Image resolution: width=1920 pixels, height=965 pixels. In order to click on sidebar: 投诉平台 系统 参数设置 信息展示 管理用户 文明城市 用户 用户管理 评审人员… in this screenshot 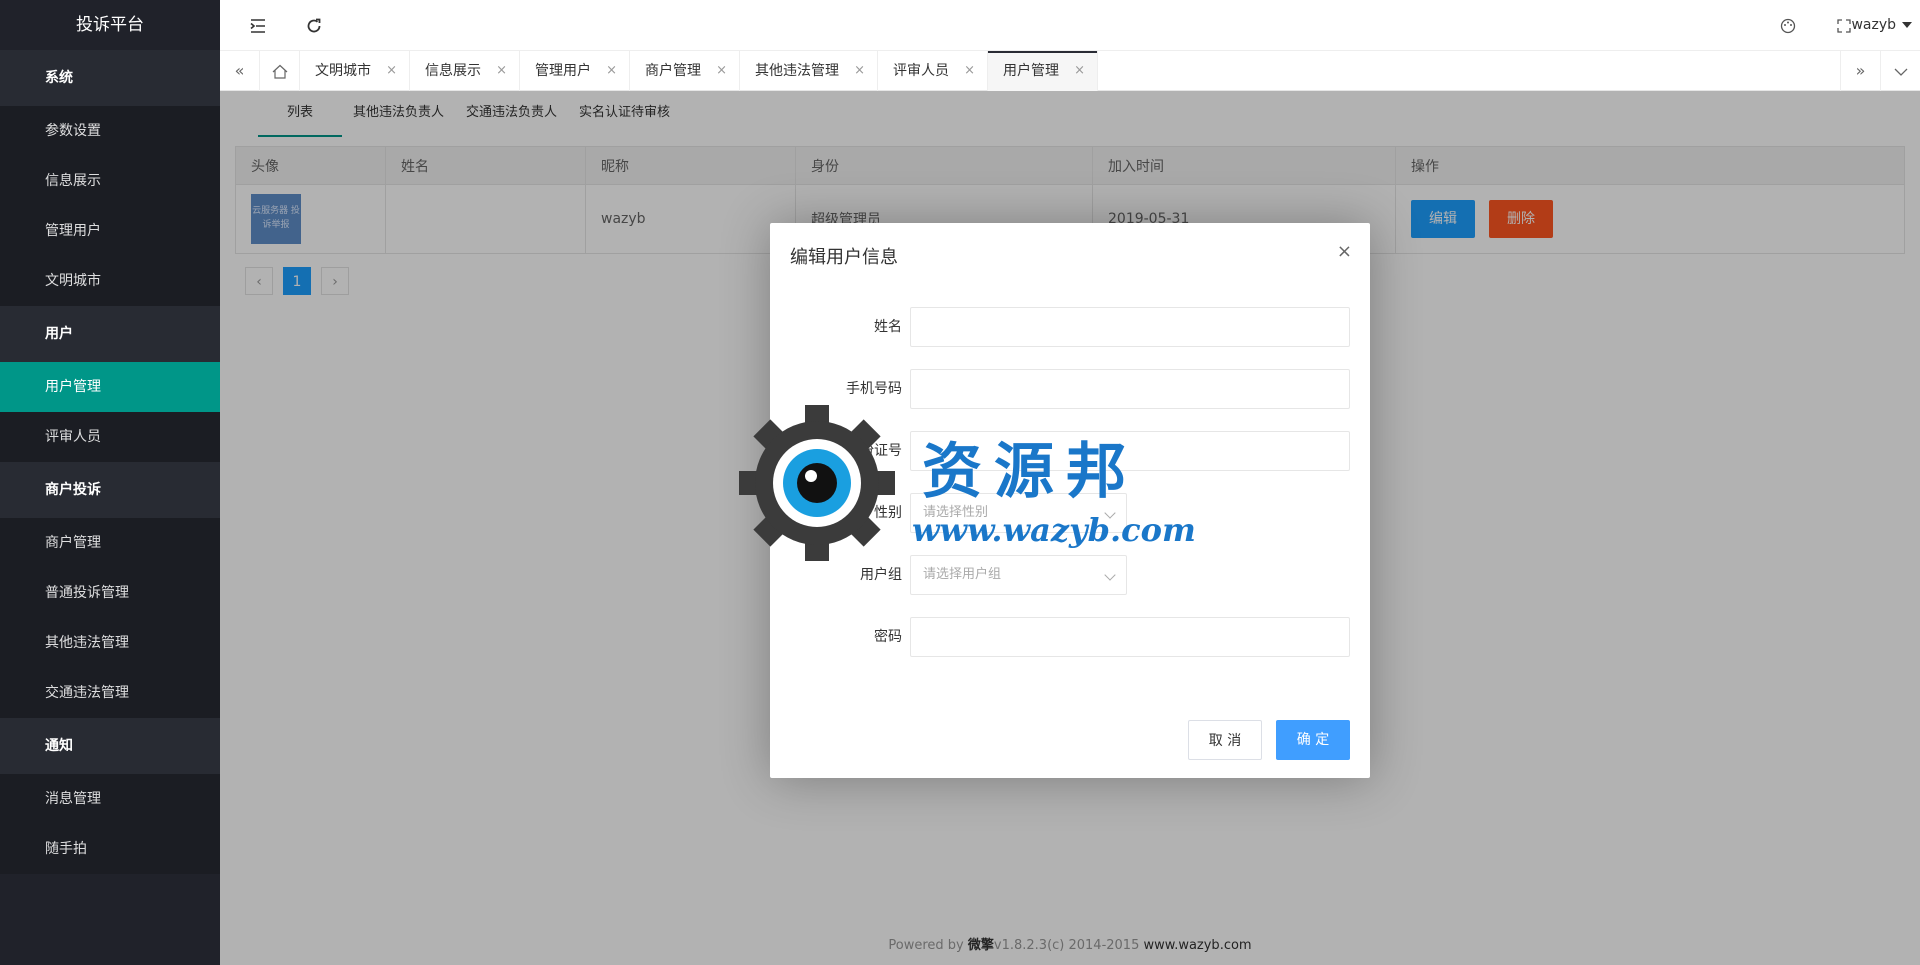, I will do `click(110, 482)`.